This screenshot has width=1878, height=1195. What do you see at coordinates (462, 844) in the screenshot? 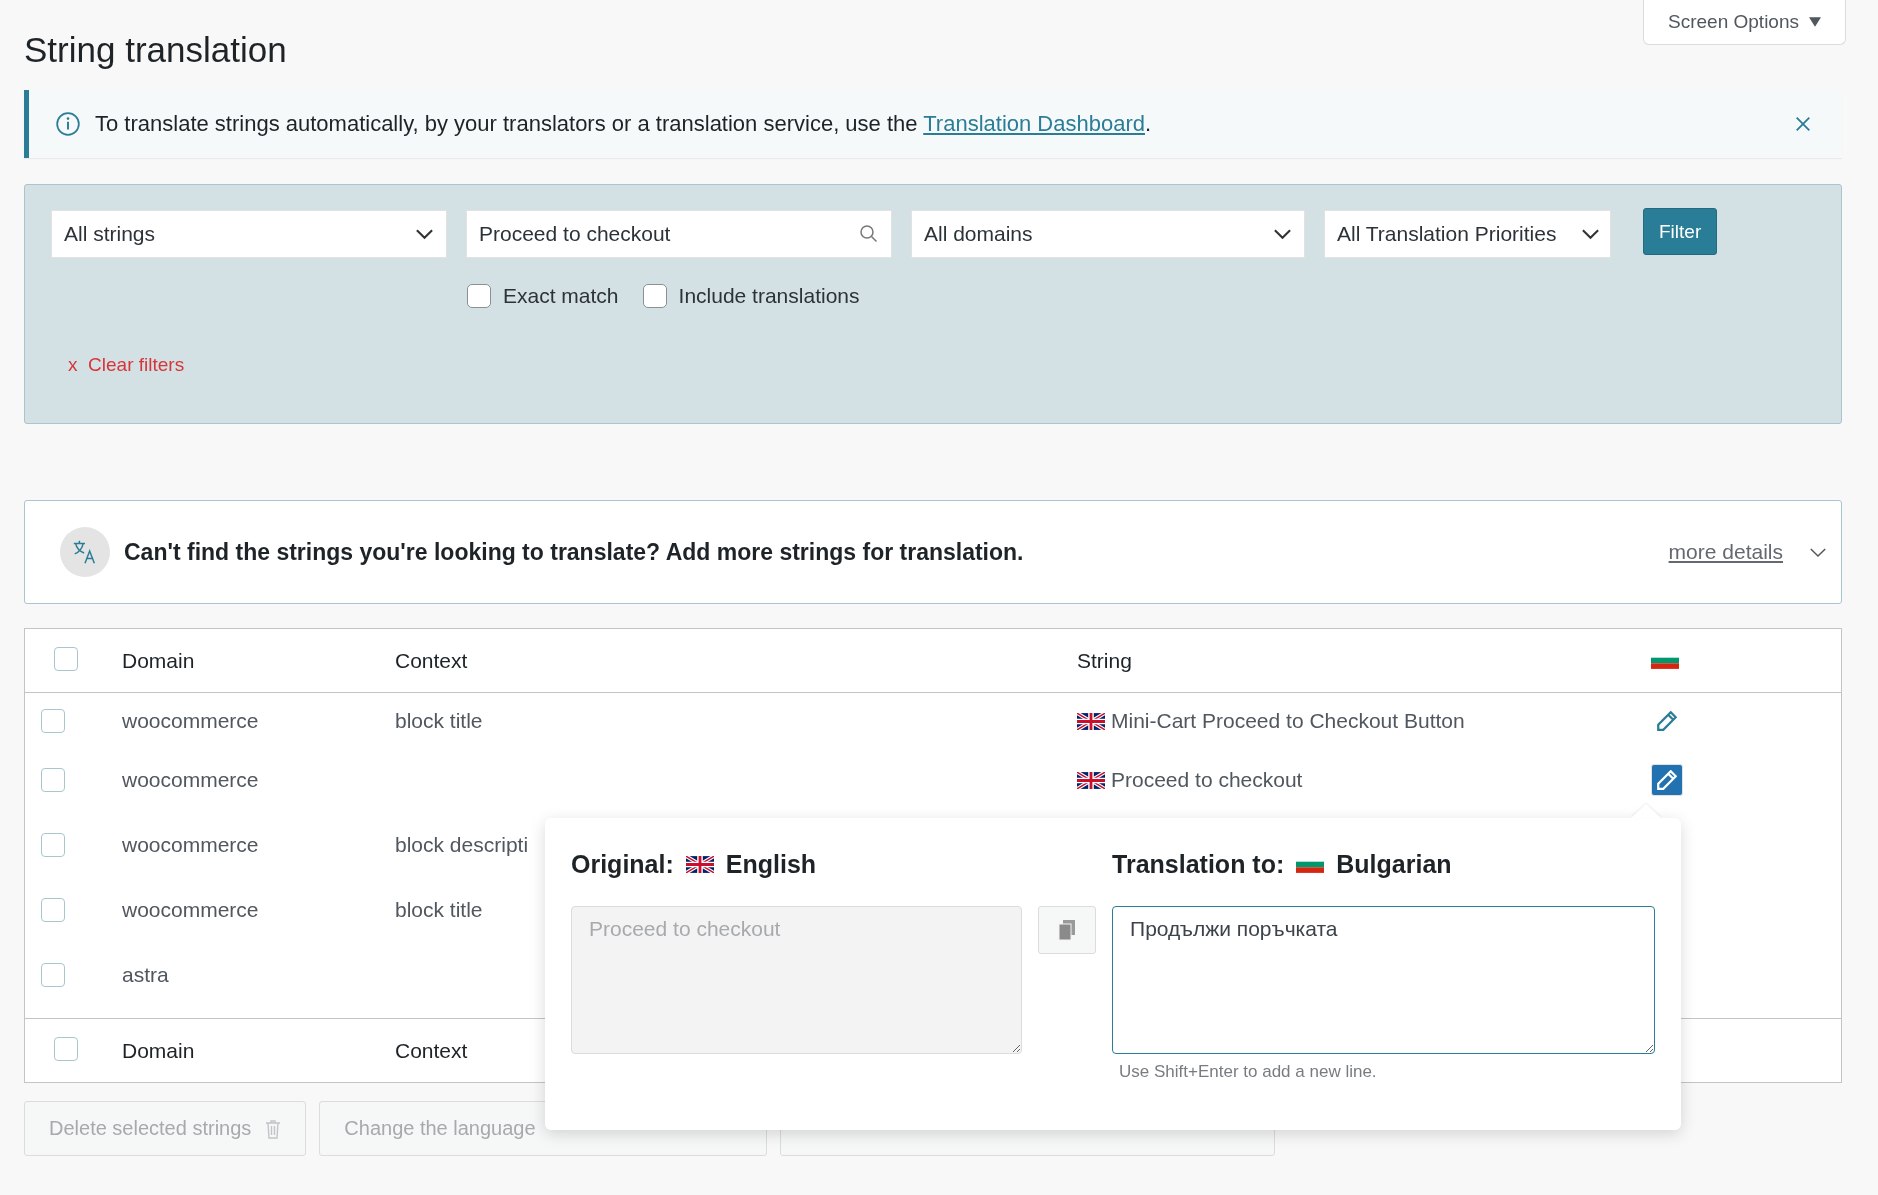
I see `table-cell-text: block descripti` at bounding box center [462, 844].